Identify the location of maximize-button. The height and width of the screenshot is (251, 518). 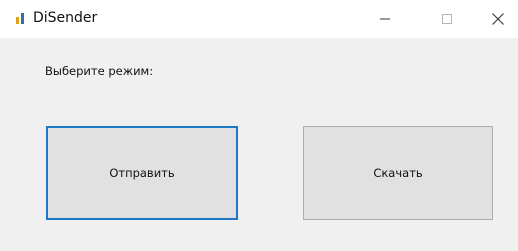
(447, 19).